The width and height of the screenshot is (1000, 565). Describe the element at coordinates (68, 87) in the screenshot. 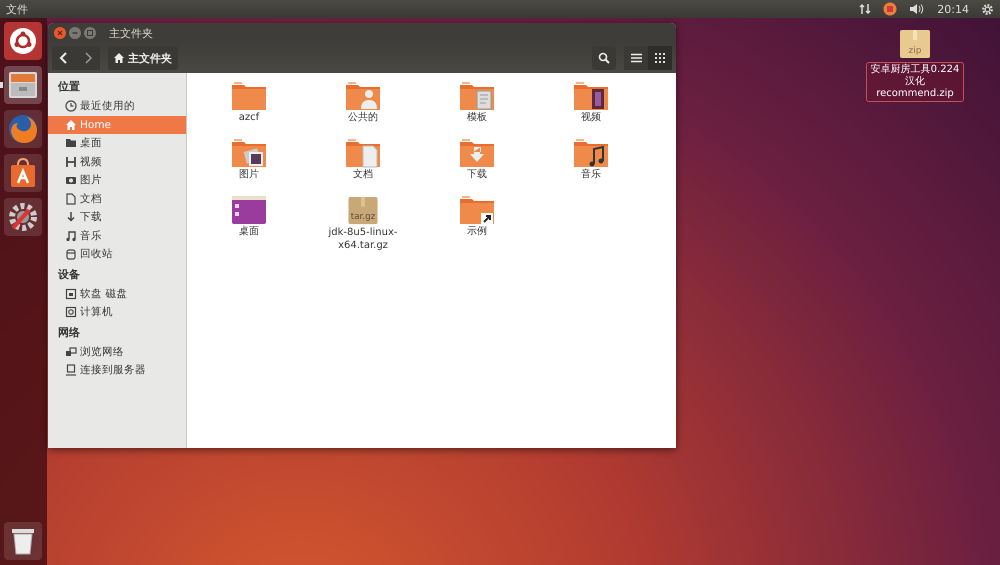

I see `sidebar-heading: 位置` at that location.